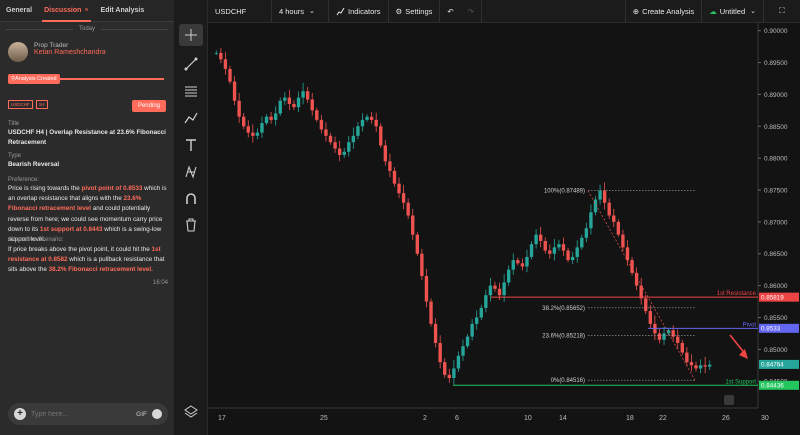  What do you see at coordinates (191, 199) in the screenshot?
I see `magnet-icon` at bounding box center [191, 199].